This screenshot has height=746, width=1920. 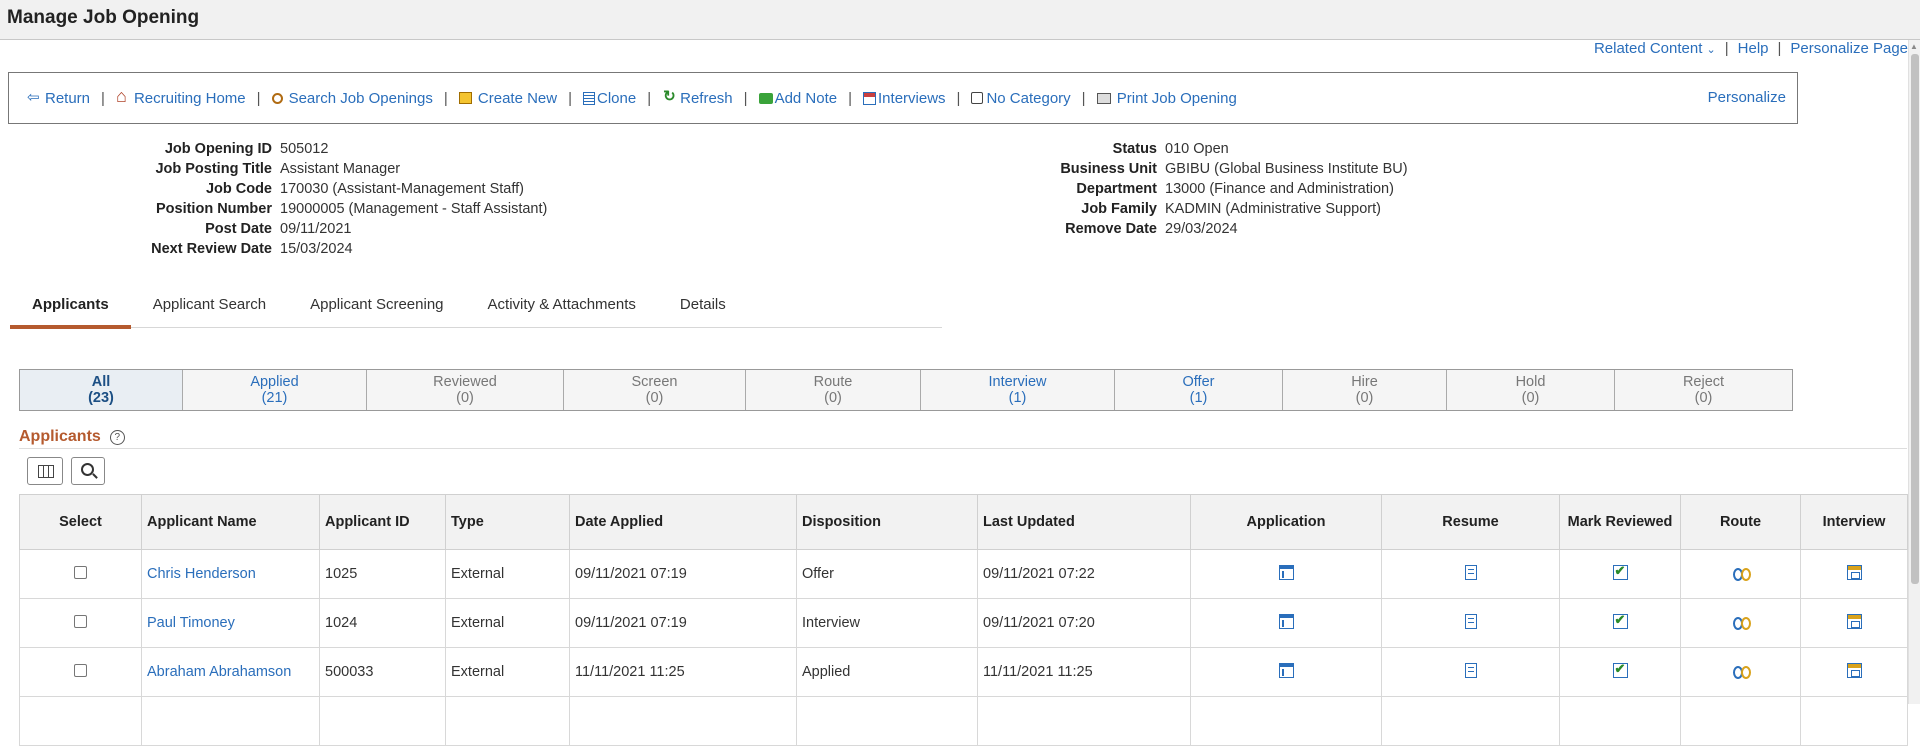 What do you see at coordinates (58, 97) in the screenshot?
I see `return-link: Return` at bounding box center [58, 97].